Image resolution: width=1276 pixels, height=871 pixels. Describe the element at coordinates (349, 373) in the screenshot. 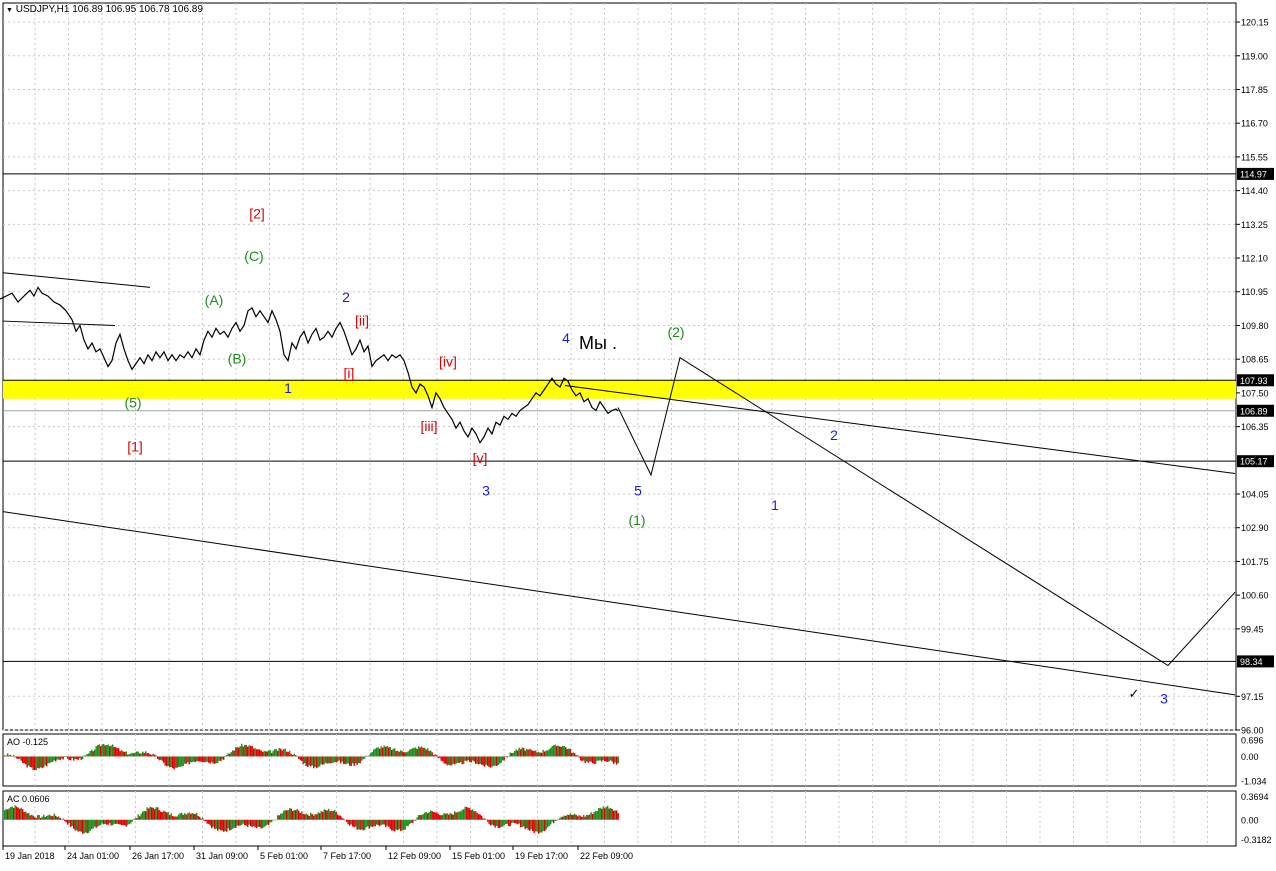

I see `wave-label: [i]` at that location.